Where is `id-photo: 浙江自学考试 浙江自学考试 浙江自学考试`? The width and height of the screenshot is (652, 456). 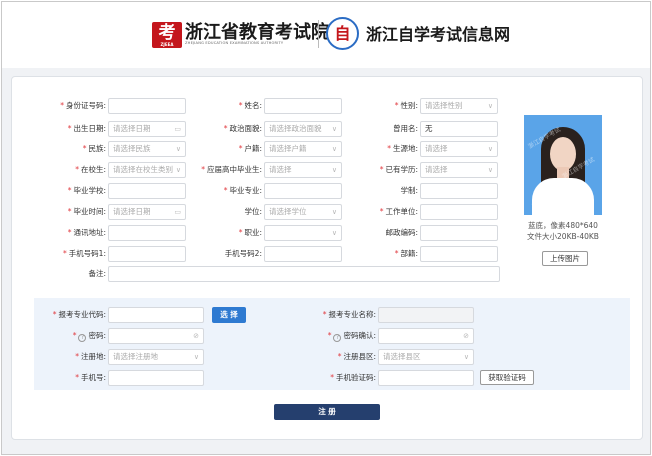 id-photo: 浙江自学考试 浙江自学考试 浙江自学考试 is located at coordinates (563, 165).